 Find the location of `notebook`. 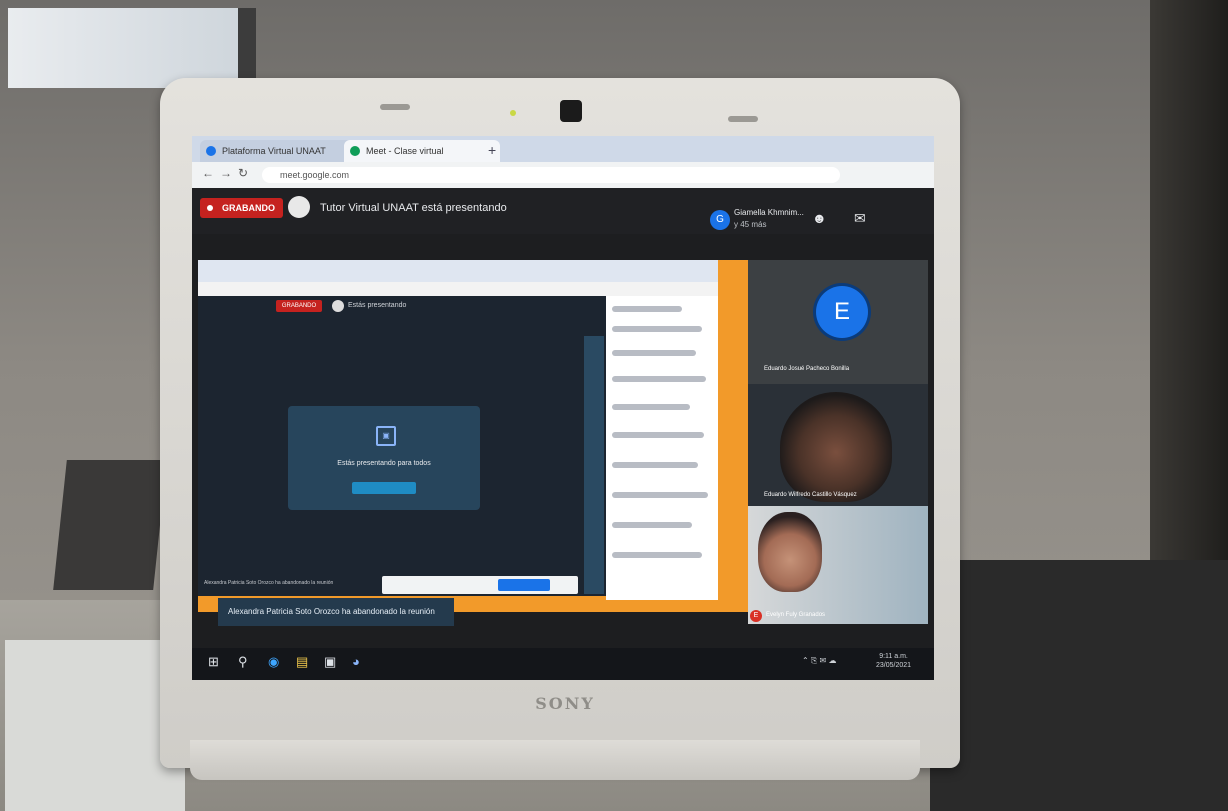

notebook is located at coordinates (95, 725).